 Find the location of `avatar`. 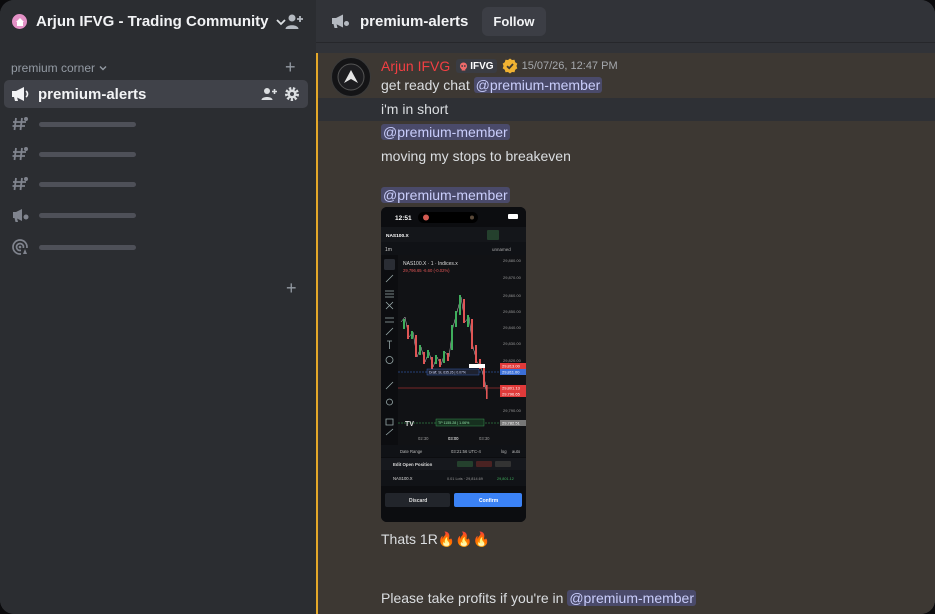

avatar is located at coordinates (351, 77).